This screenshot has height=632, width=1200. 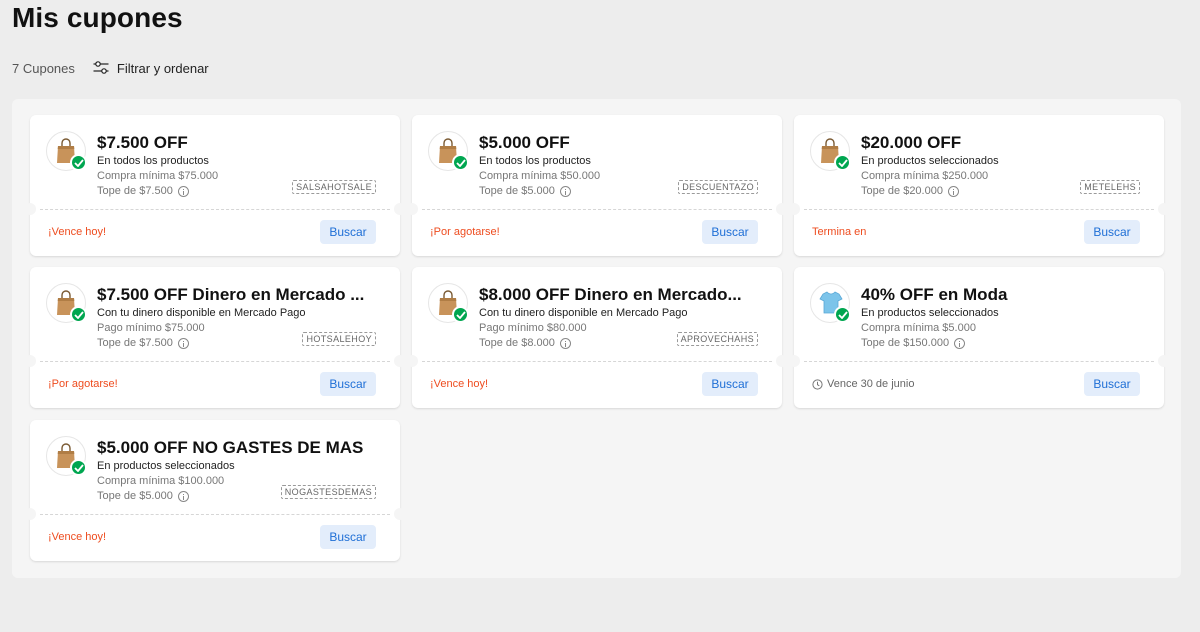 I want to click on coupon-minimum: Pago mínimo $75.000, so click(x=151, y=328).